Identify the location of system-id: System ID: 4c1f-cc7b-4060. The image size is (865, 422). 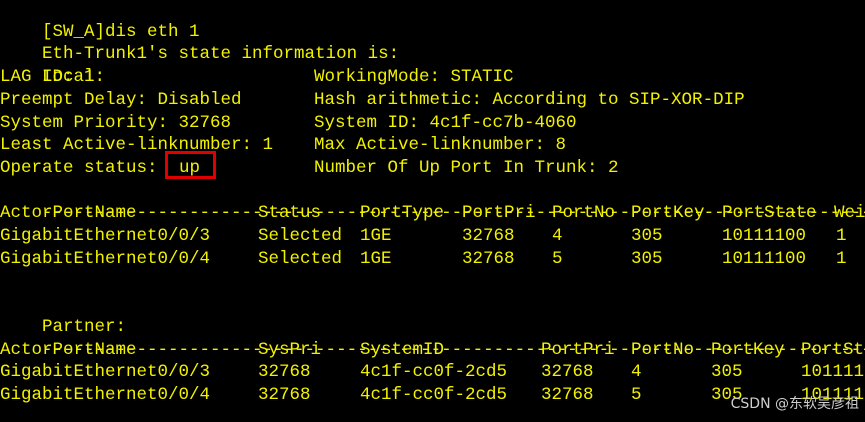
(445, 122).